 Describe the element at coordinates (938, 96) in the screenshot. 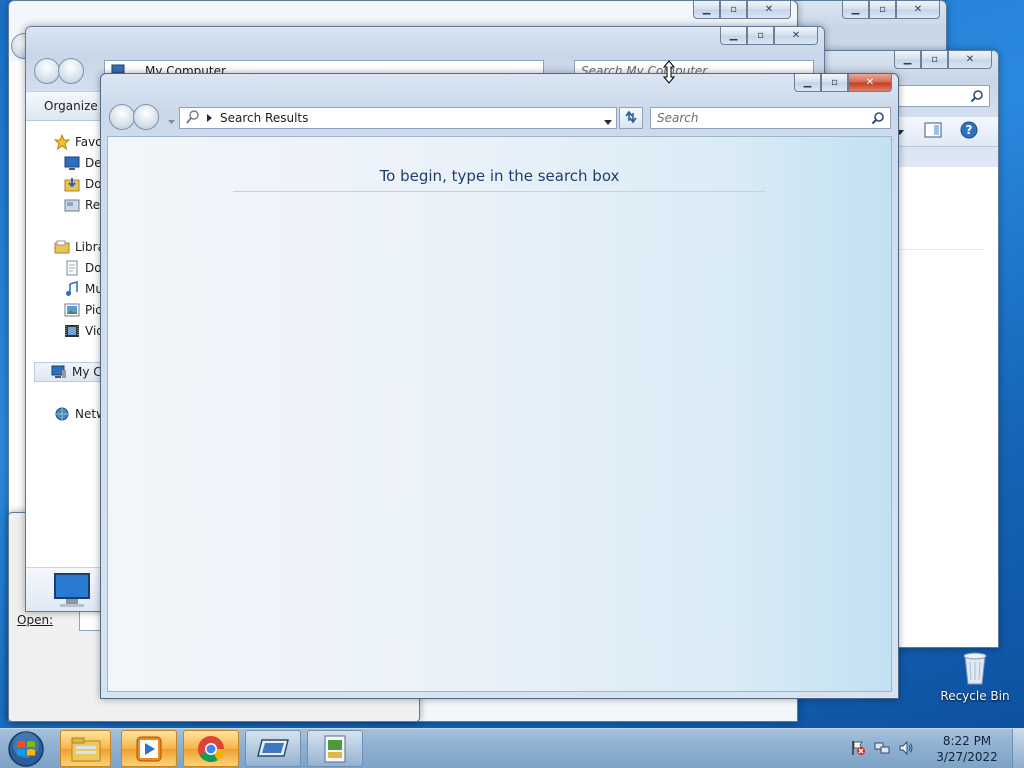

I see `search-input` at that location.